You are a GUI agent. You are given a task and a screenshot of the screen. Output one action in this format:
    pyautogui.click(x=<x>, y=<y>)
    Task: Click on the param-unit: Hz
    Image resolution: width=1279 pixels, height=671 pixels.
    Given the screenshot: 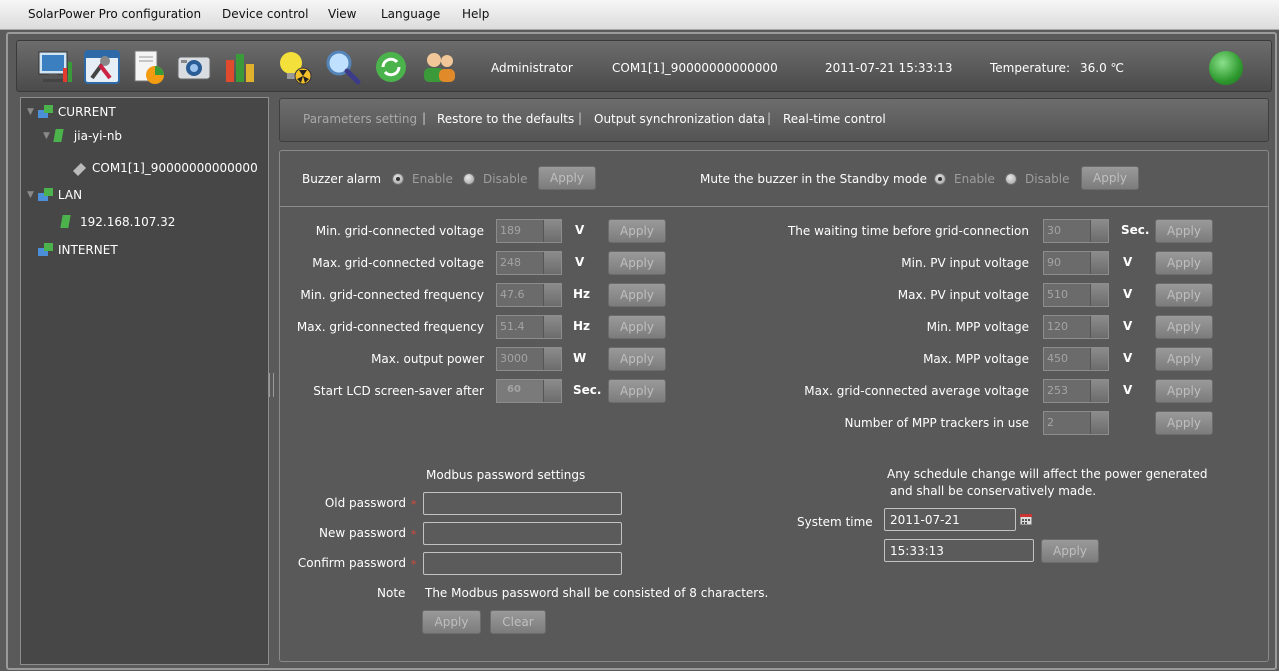 What is the action you would take?
    pyautogui.click(x=582, y=326)
    